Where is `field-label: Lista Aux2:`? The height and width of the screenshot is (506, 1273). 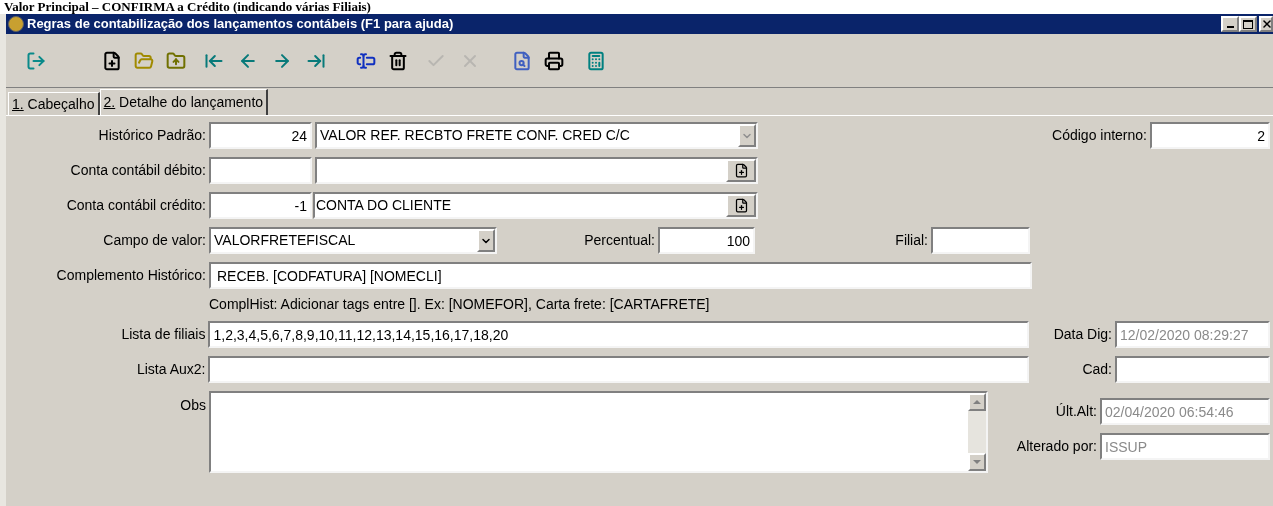
field-label: Lista Aux2: is located at coordinates (171, 369).